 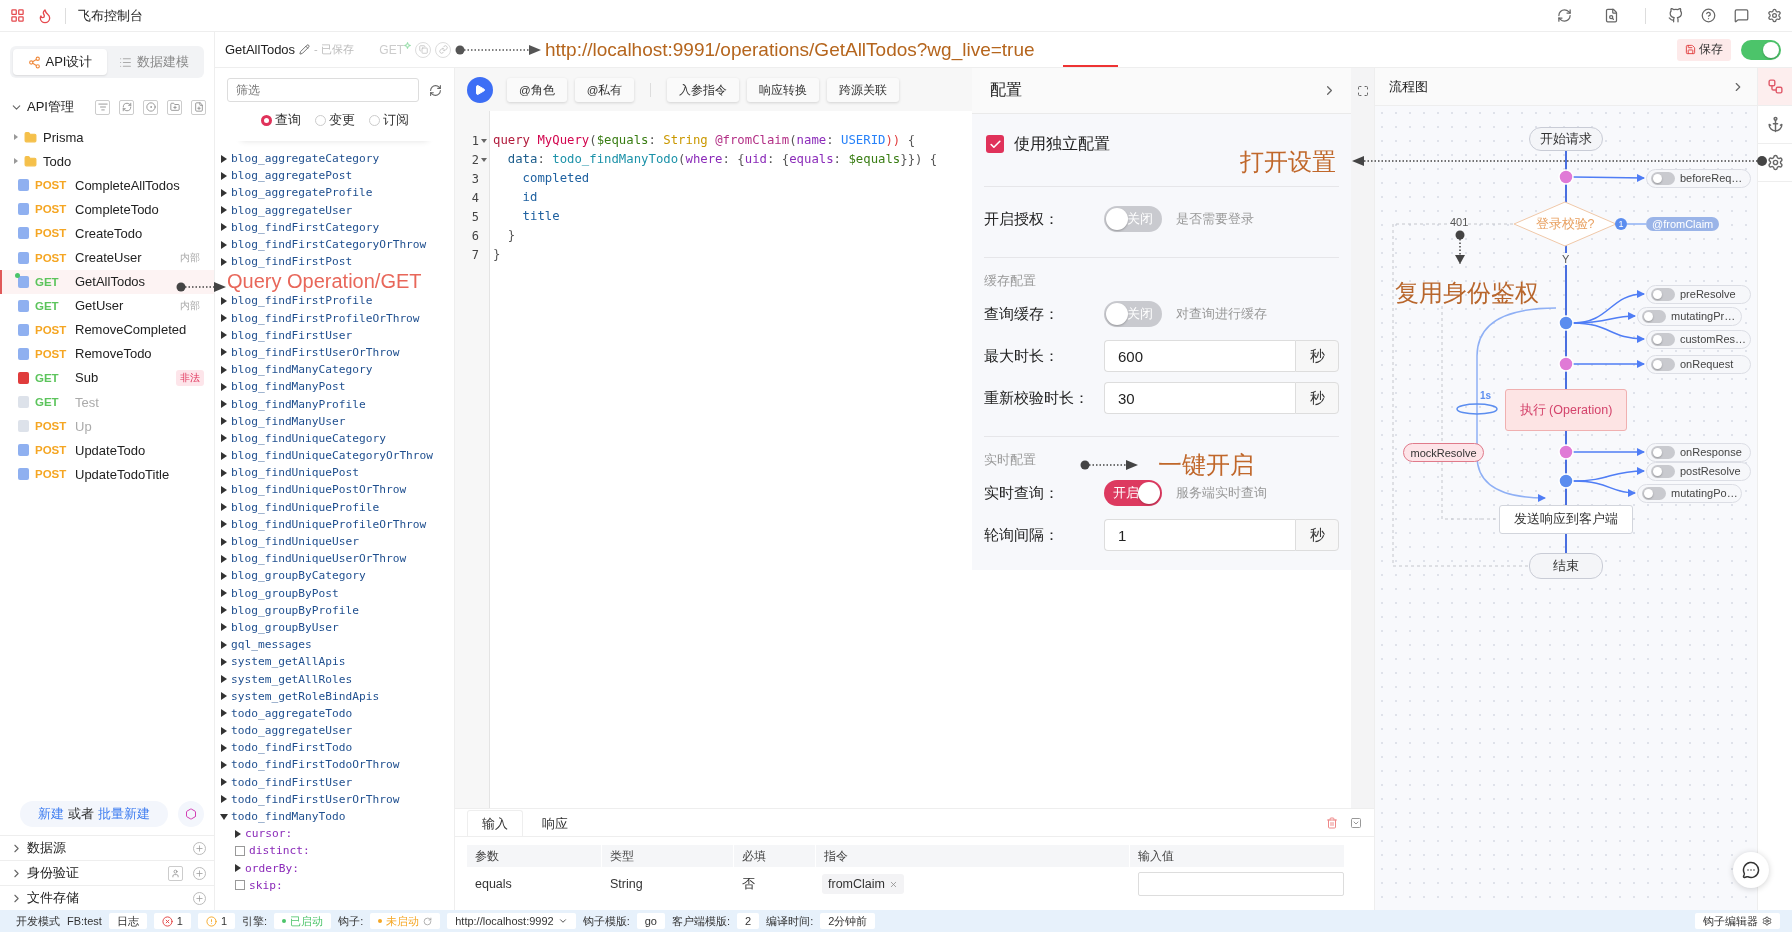 I want to click on restart-icon, so click(x=428, y=921).